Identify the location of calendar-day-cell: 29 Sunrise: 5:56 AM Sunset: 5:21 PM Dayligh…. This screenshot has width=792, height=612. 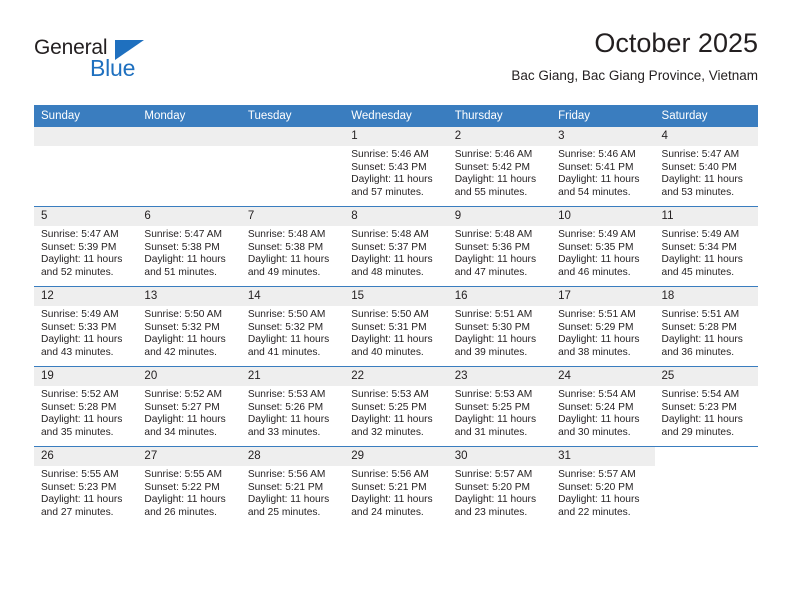
(396, 486).